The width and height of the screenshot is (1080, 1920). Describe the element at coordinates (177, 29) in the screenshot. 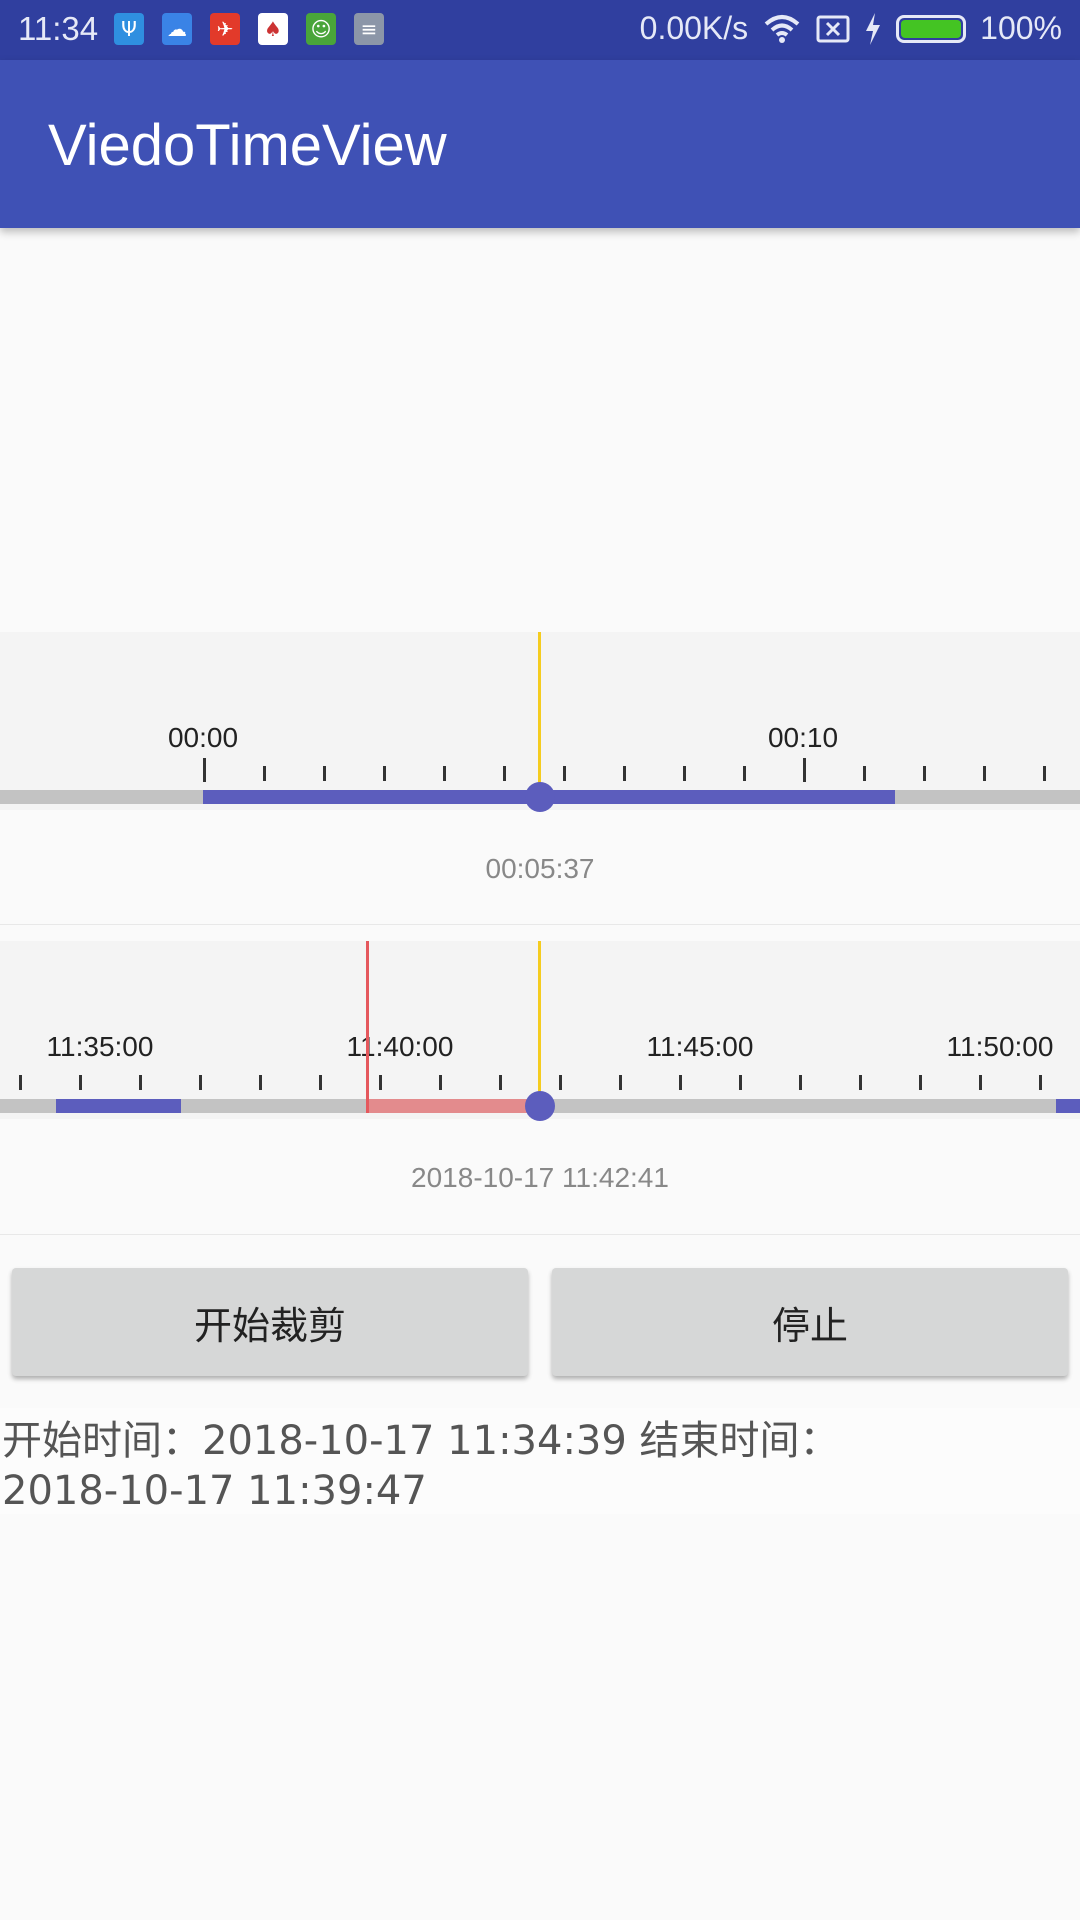

I see `cloud-icon: ☁` at that location.